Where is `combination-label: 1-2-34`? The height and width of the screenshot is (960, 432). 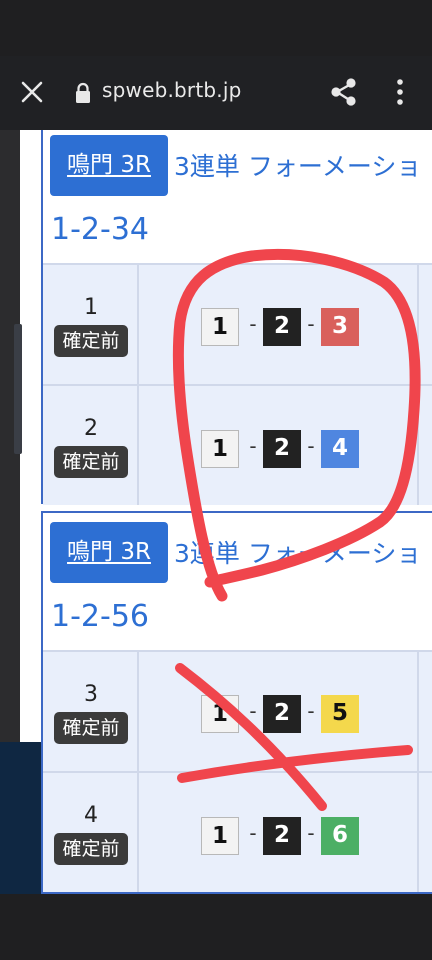 combination-label: 1-2-34 is located at coordinates (100, 229).